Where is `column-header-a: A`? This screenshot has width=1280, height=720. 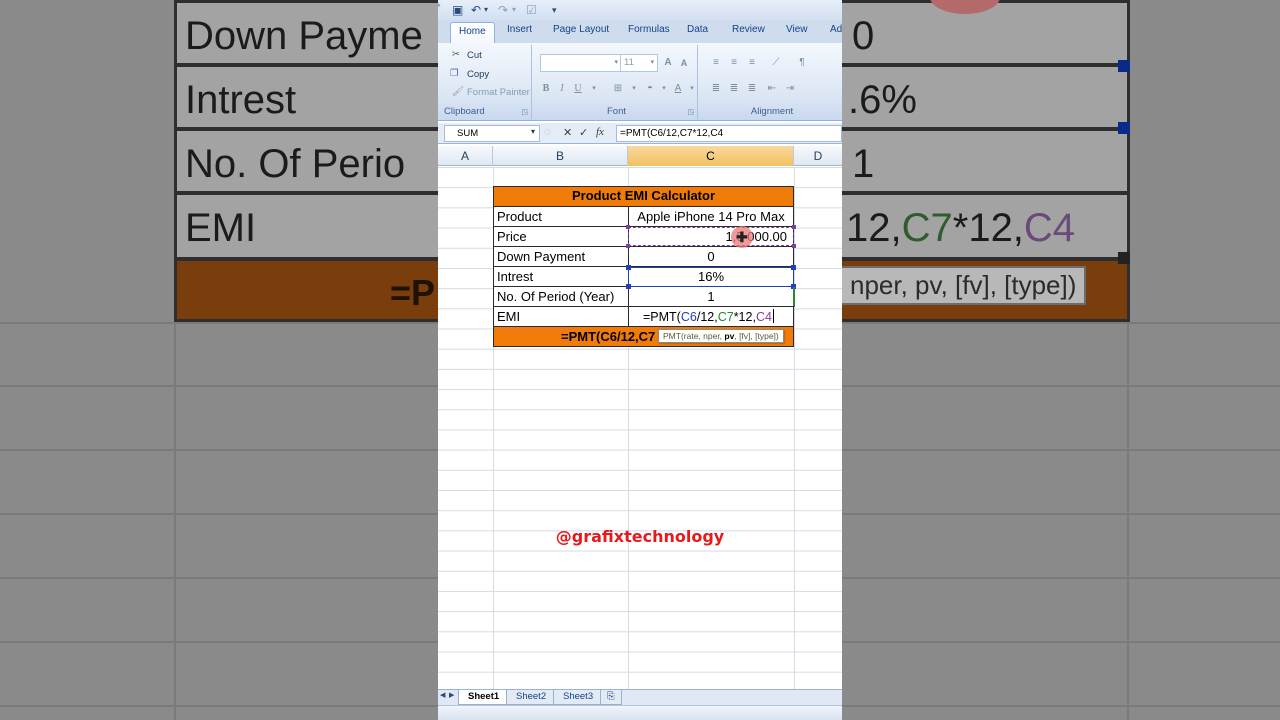 column-header-a: A is located at coordinates (465, 156).